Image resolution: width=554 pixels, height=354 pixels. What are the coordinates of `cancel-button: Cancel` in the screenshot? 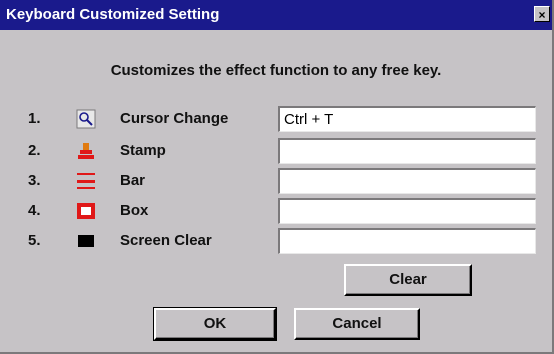 It's located at (357, 324).